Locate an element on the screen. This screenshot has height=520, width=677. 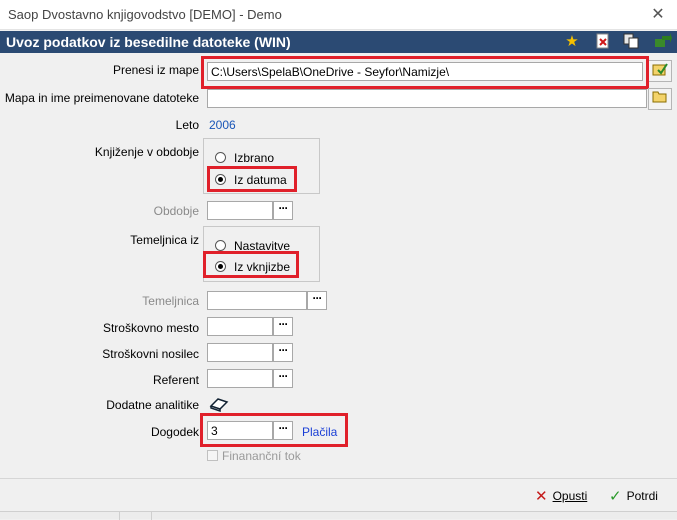
highlight-event is located at coordinates (274, 430).